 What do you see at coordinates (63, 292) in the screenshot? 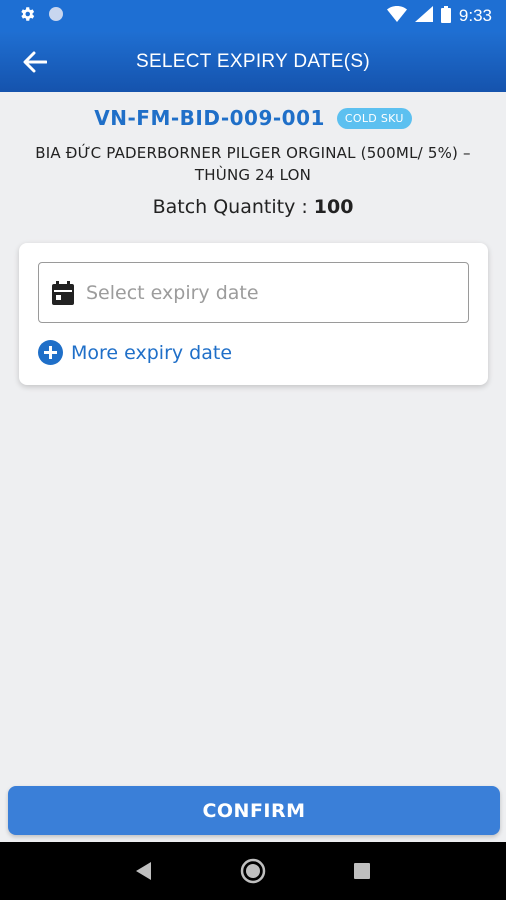
I see `calendar-icon` at bounding box center [63, 292].